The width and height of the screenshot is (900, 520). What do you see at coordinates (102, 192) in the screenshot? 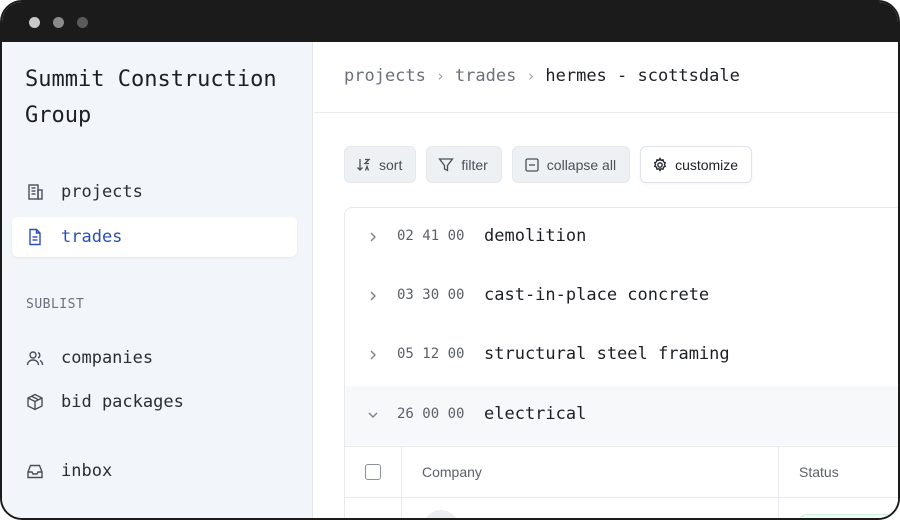
I see `sidebar-item-label: projects` at bounding box center [102, 192].